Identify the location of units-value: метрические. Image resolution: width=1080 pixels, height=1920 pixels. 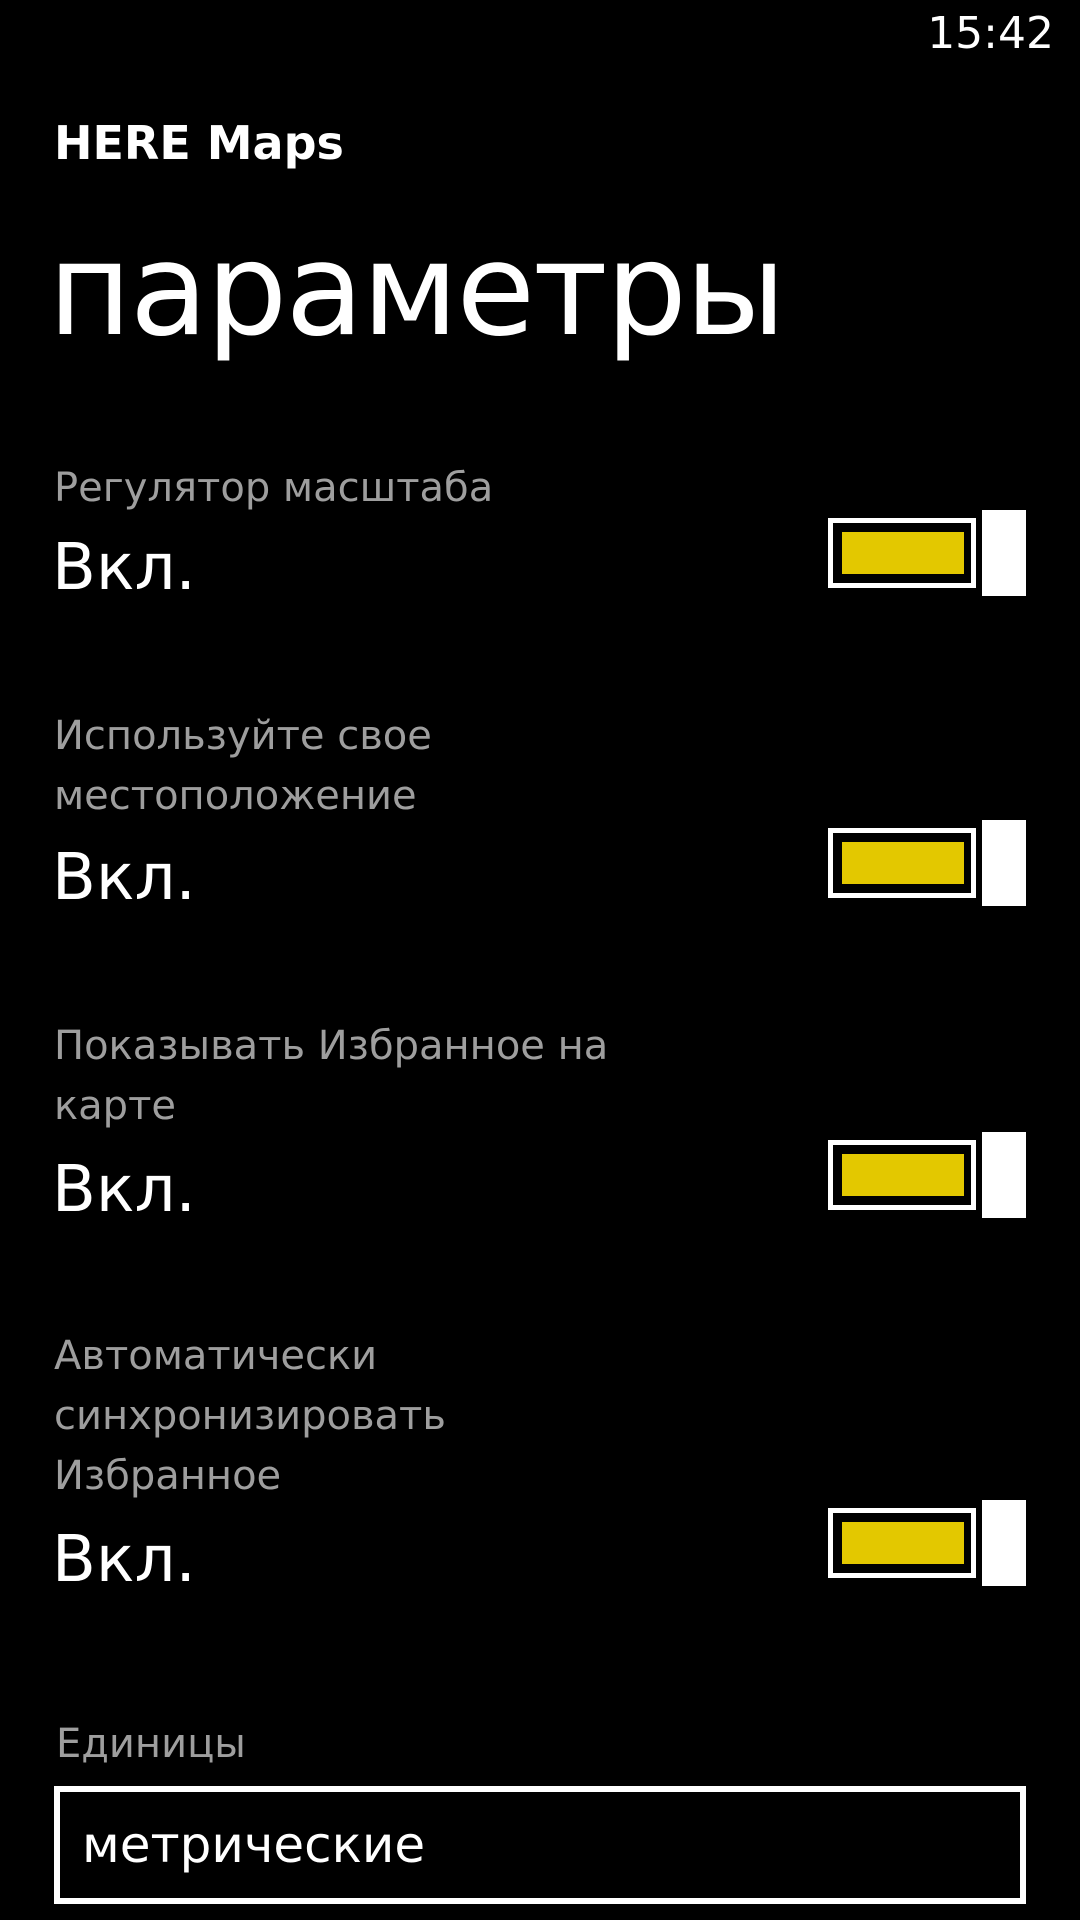
(254, 1845).